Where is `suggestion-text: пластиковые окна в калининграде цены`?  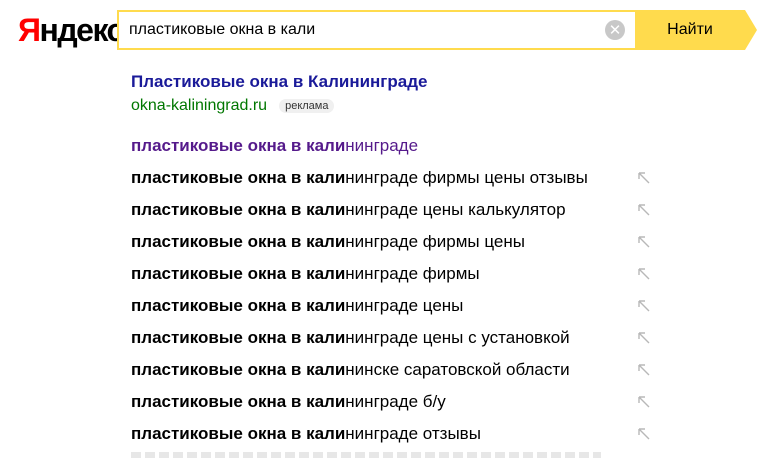
suggestion-text: пластиковые окна в калининграде цены is located at coordinates (297, 306).